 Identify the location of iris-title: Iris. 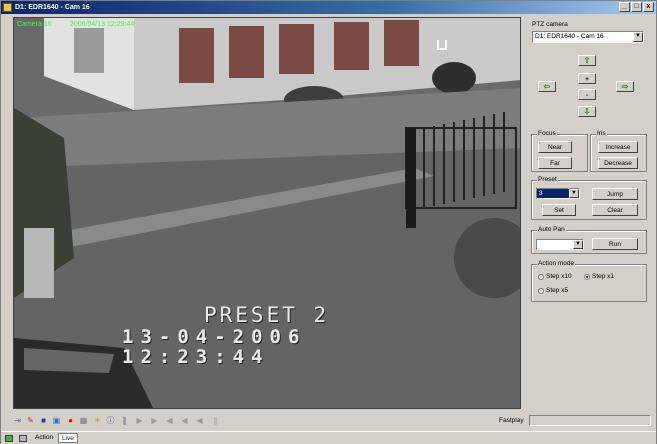
(601, 134).